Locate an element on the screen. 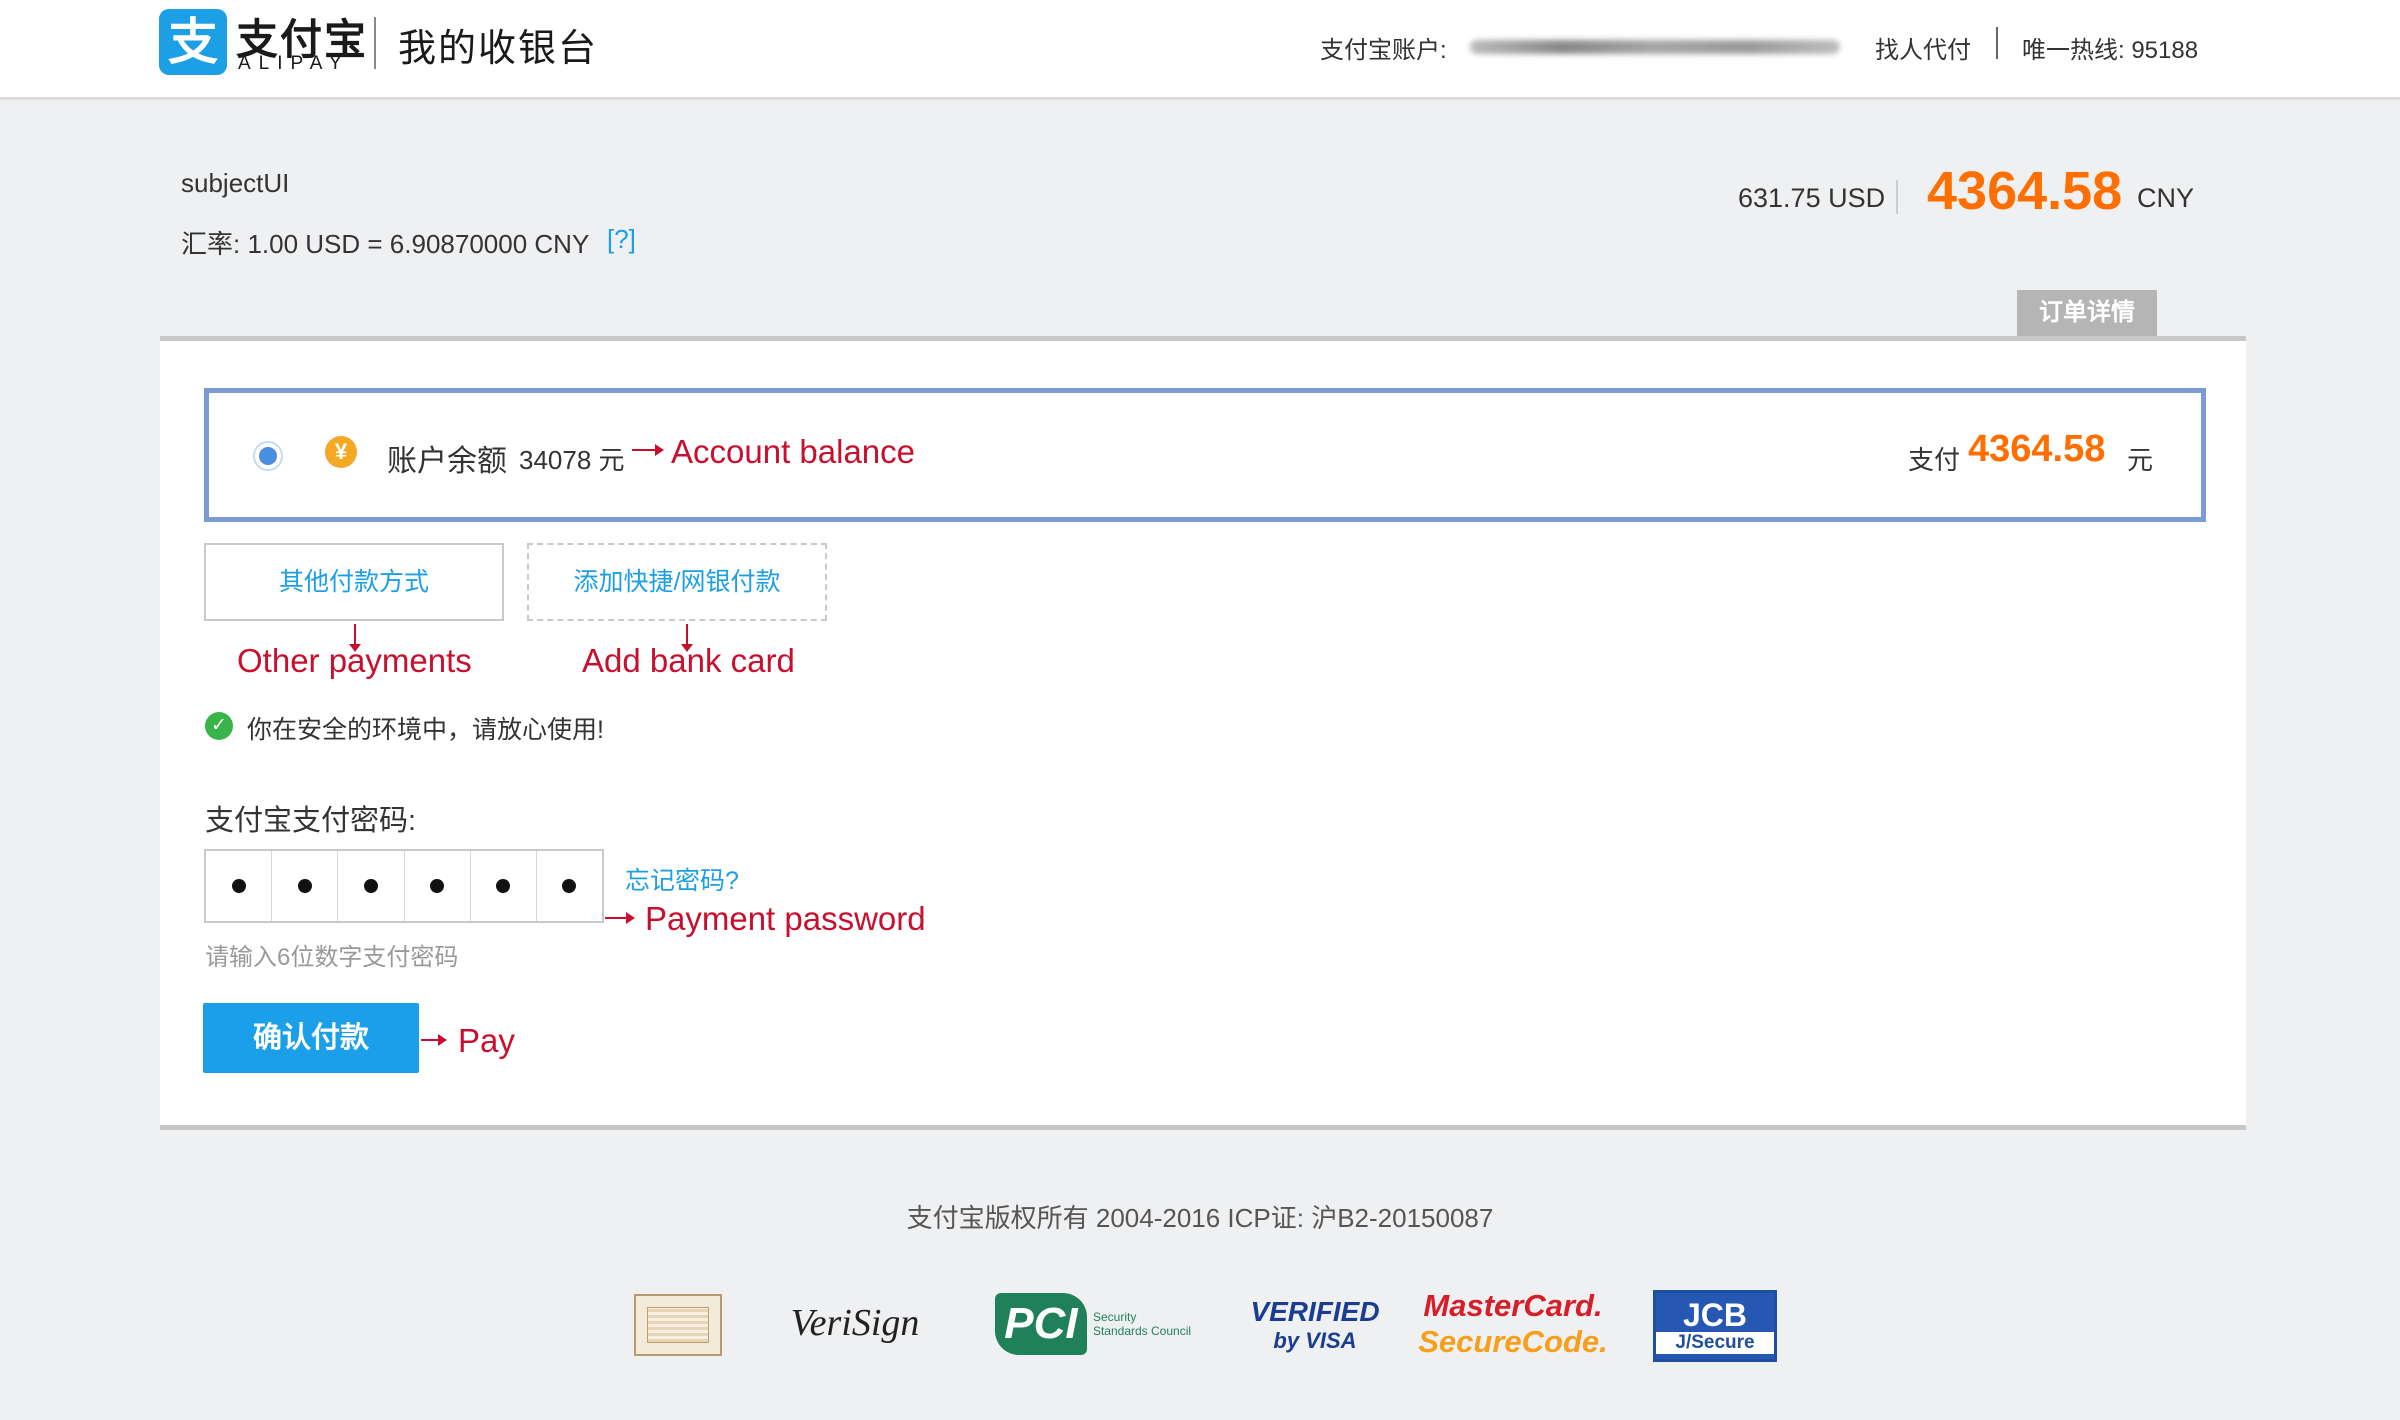  verified-by-visa-badge: VERIFIED by VISA is located at coordinates (1314, 1325).